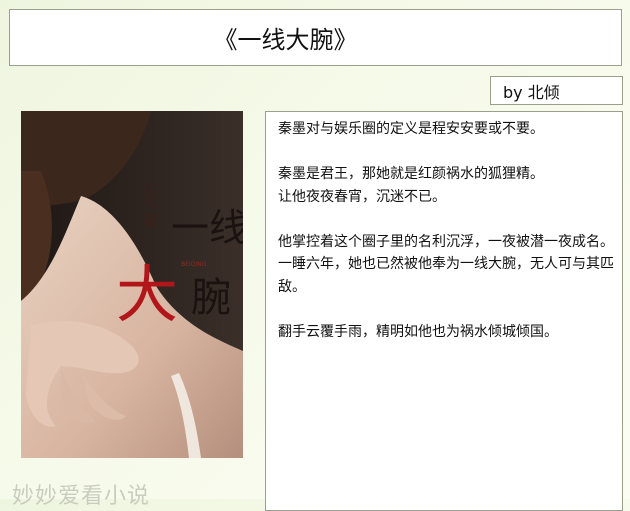 This screenshot has height=511, width=630. What do you see at coordinates (149, 204) in the screenshot?
I see `cover-author-text: 北倾 著` at bounding box center [149, 204].